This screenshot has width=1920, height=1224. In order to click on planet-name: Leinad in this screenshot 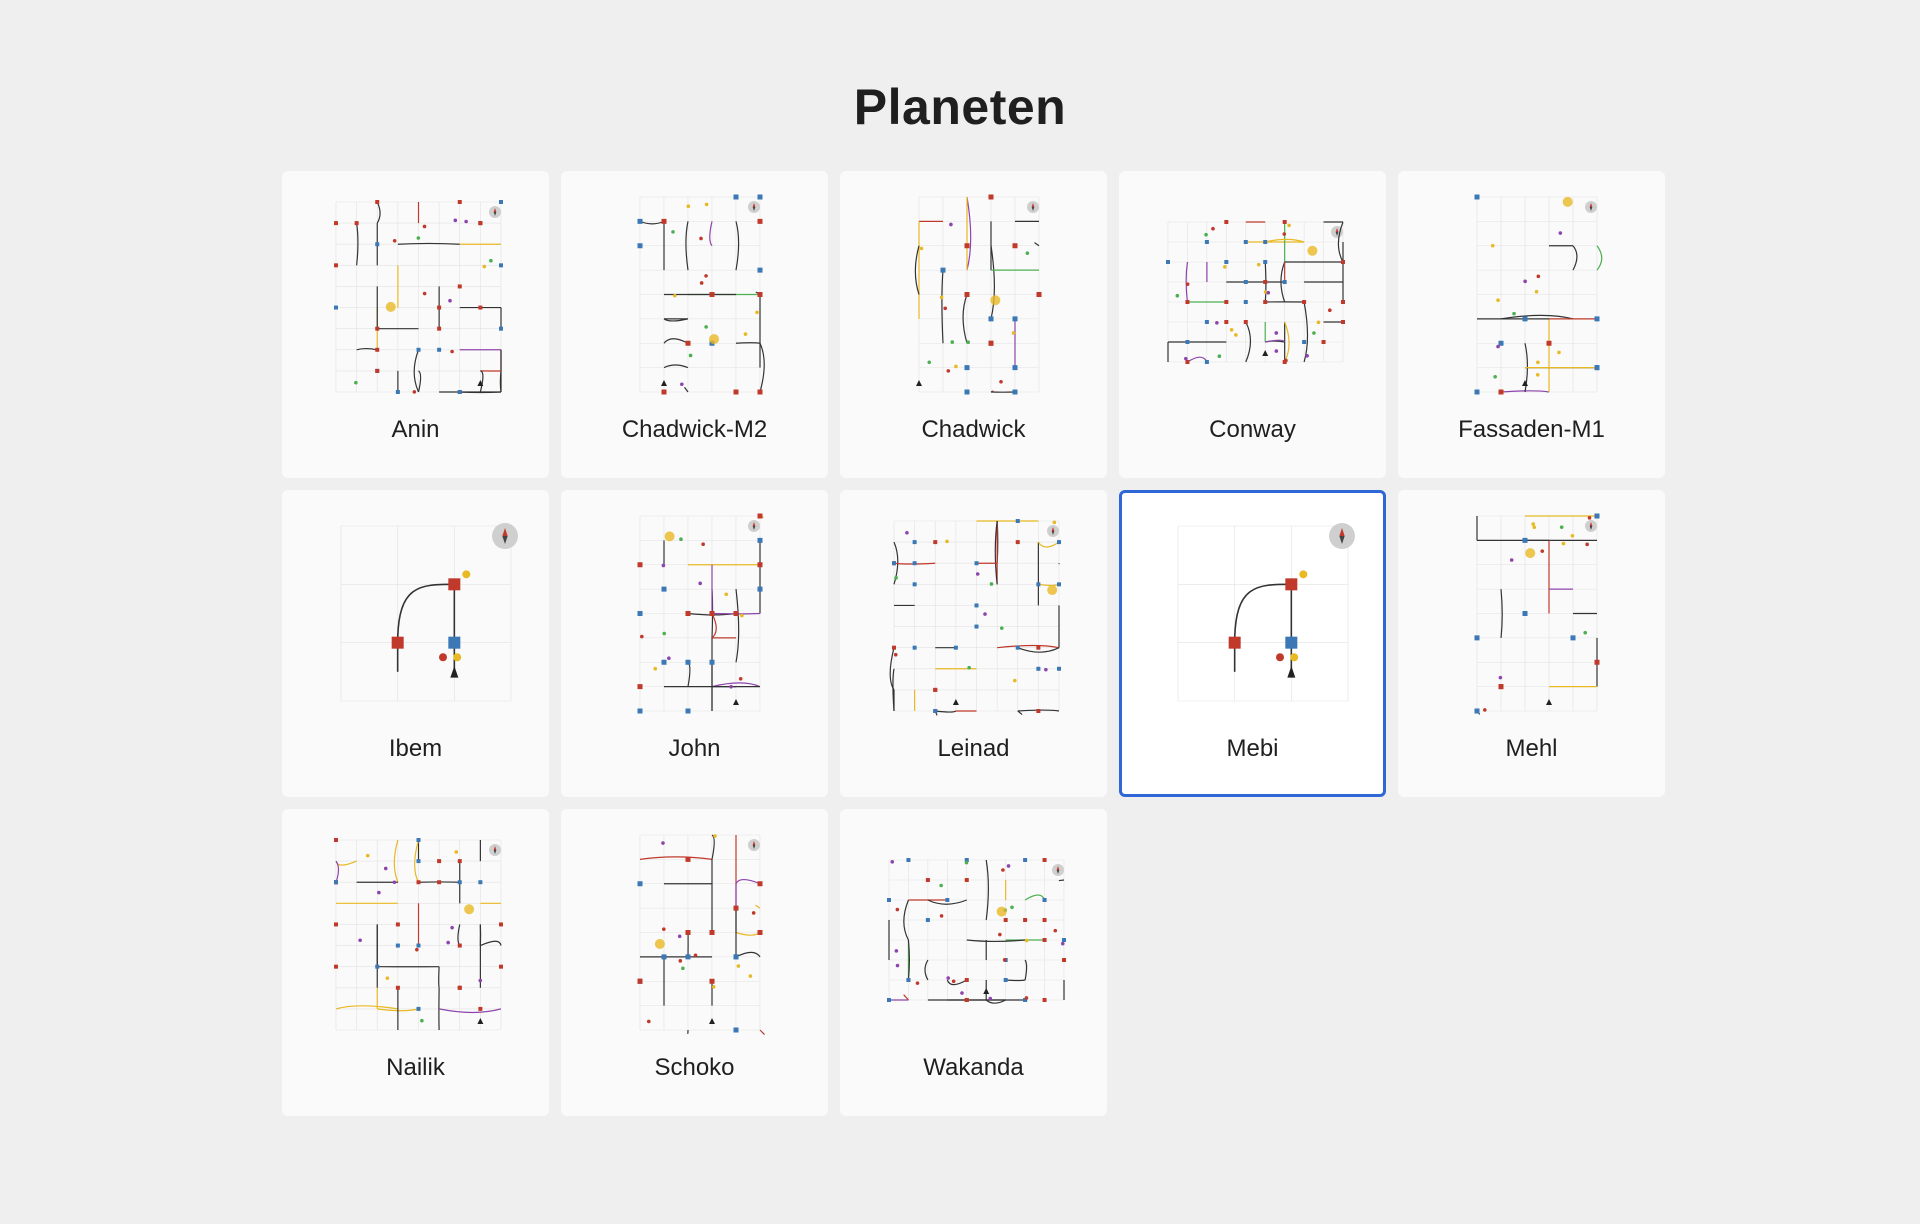, I will do `click(973, 748)`.